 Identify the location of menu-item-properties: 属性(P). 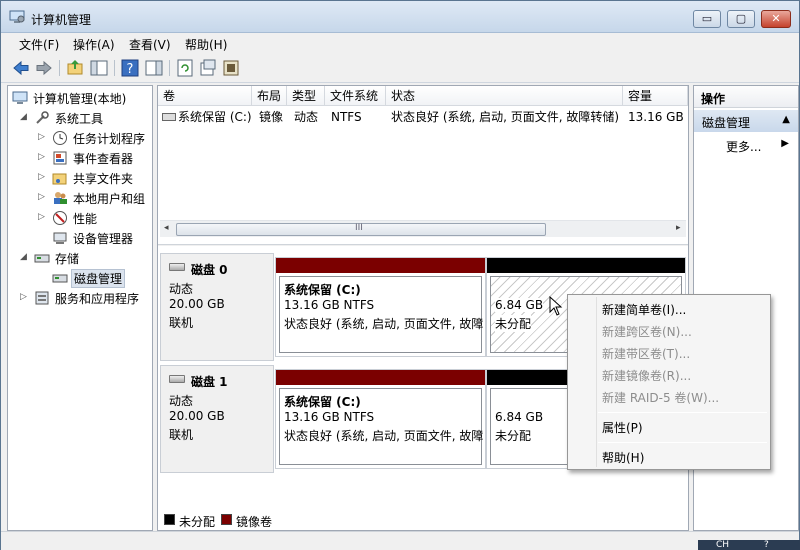
(622, 427).